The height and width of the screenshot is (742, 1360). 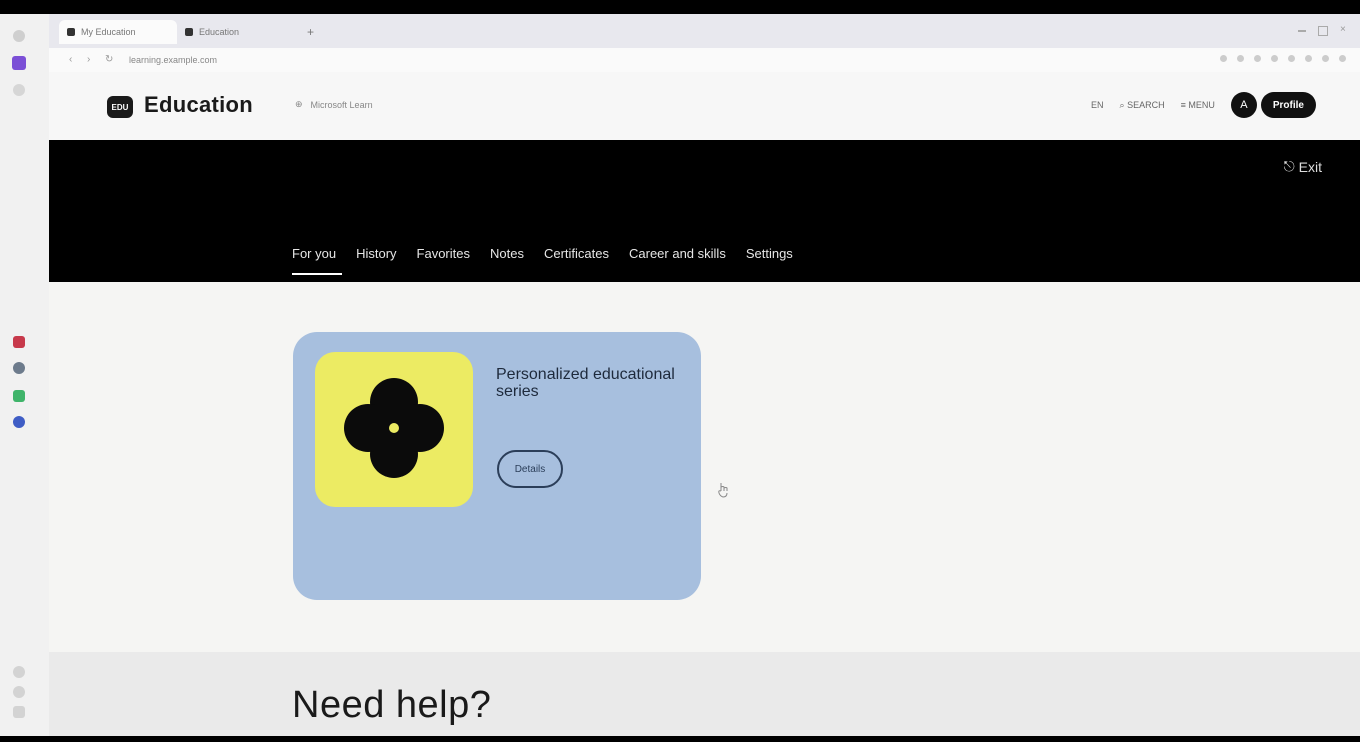 I want to click on app-blue-icon, so click(x=19, y=422).